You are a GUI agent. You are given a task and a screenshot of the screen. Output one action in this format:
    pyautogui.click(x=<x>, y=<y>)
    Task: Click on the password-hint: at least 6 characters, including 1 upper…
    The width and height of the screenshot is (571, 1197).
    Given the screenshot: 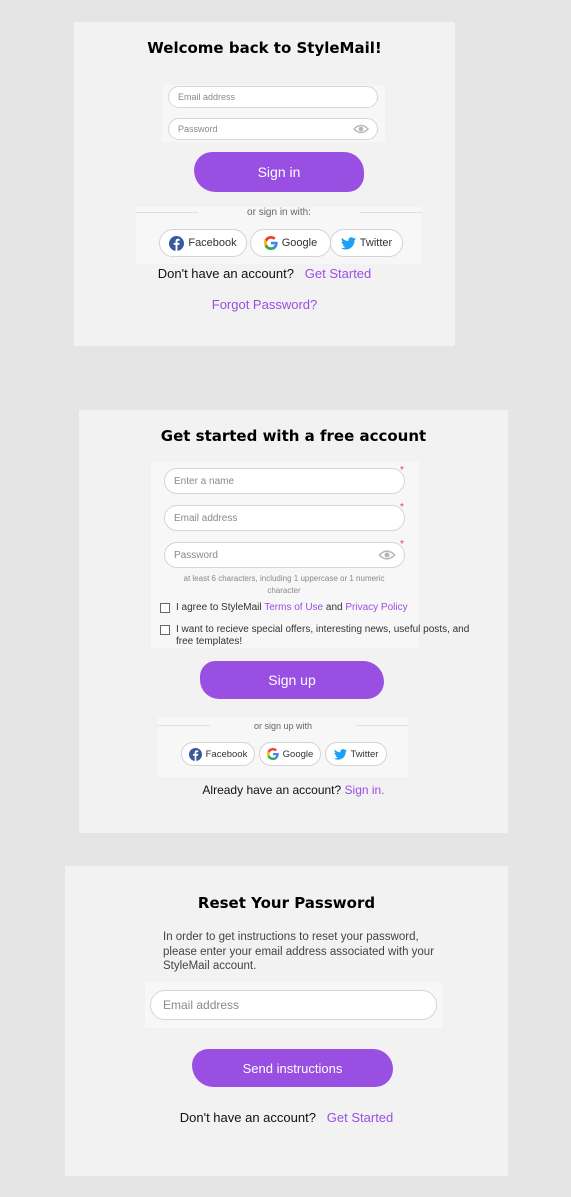 What is the action you would take?
    pyautogui.click(x=284, y=584)
    